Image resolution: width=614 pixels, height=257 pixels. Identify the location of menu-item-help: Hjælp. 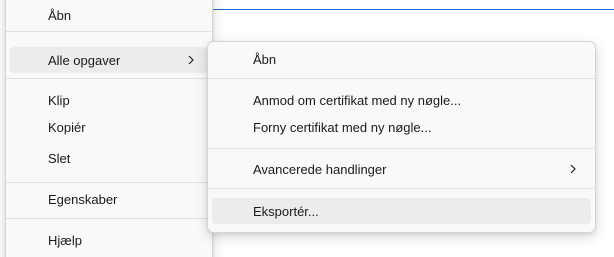
(109, 240).